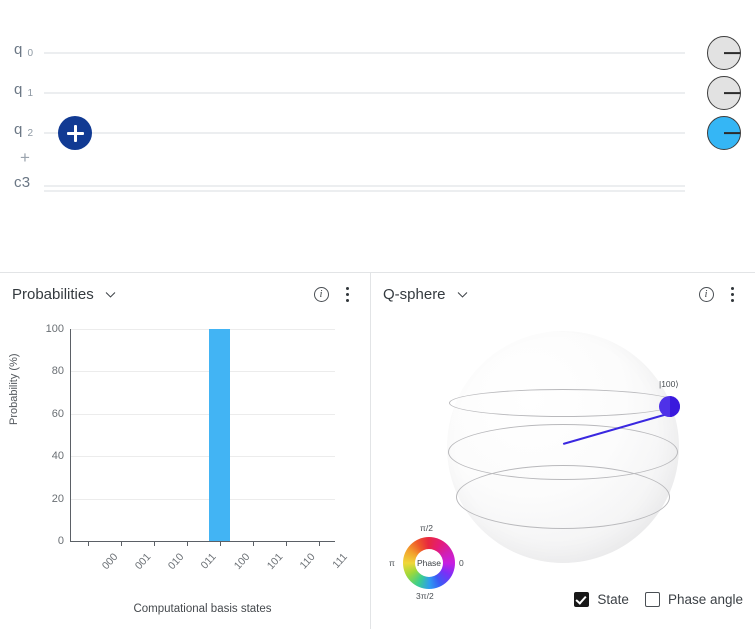 The height and width of the screenshot is (629, 755). I want to click on probabilities-overflow-button, so click(347, 294).